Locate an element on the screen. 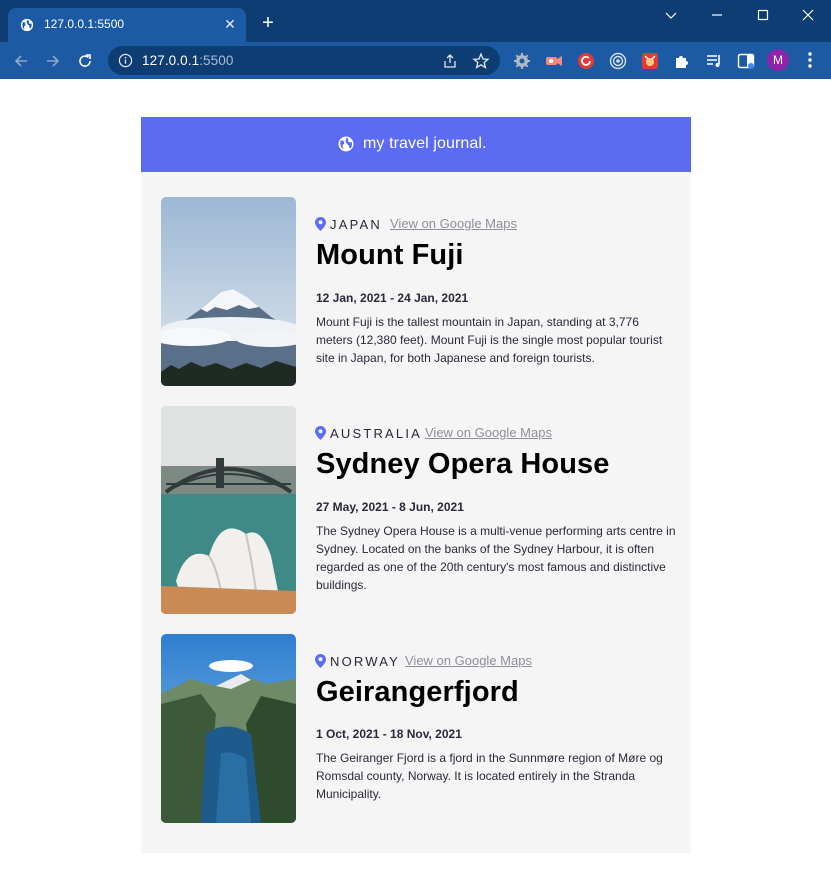  entry-country: JAPAN is located at coordinates (356, 224).